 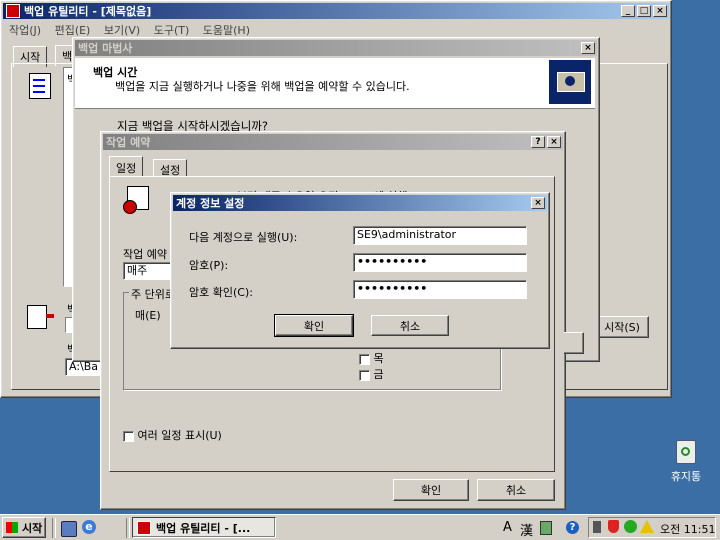 I want to click on run-as-input: SE9\administrator, so click(x=440, y=235).